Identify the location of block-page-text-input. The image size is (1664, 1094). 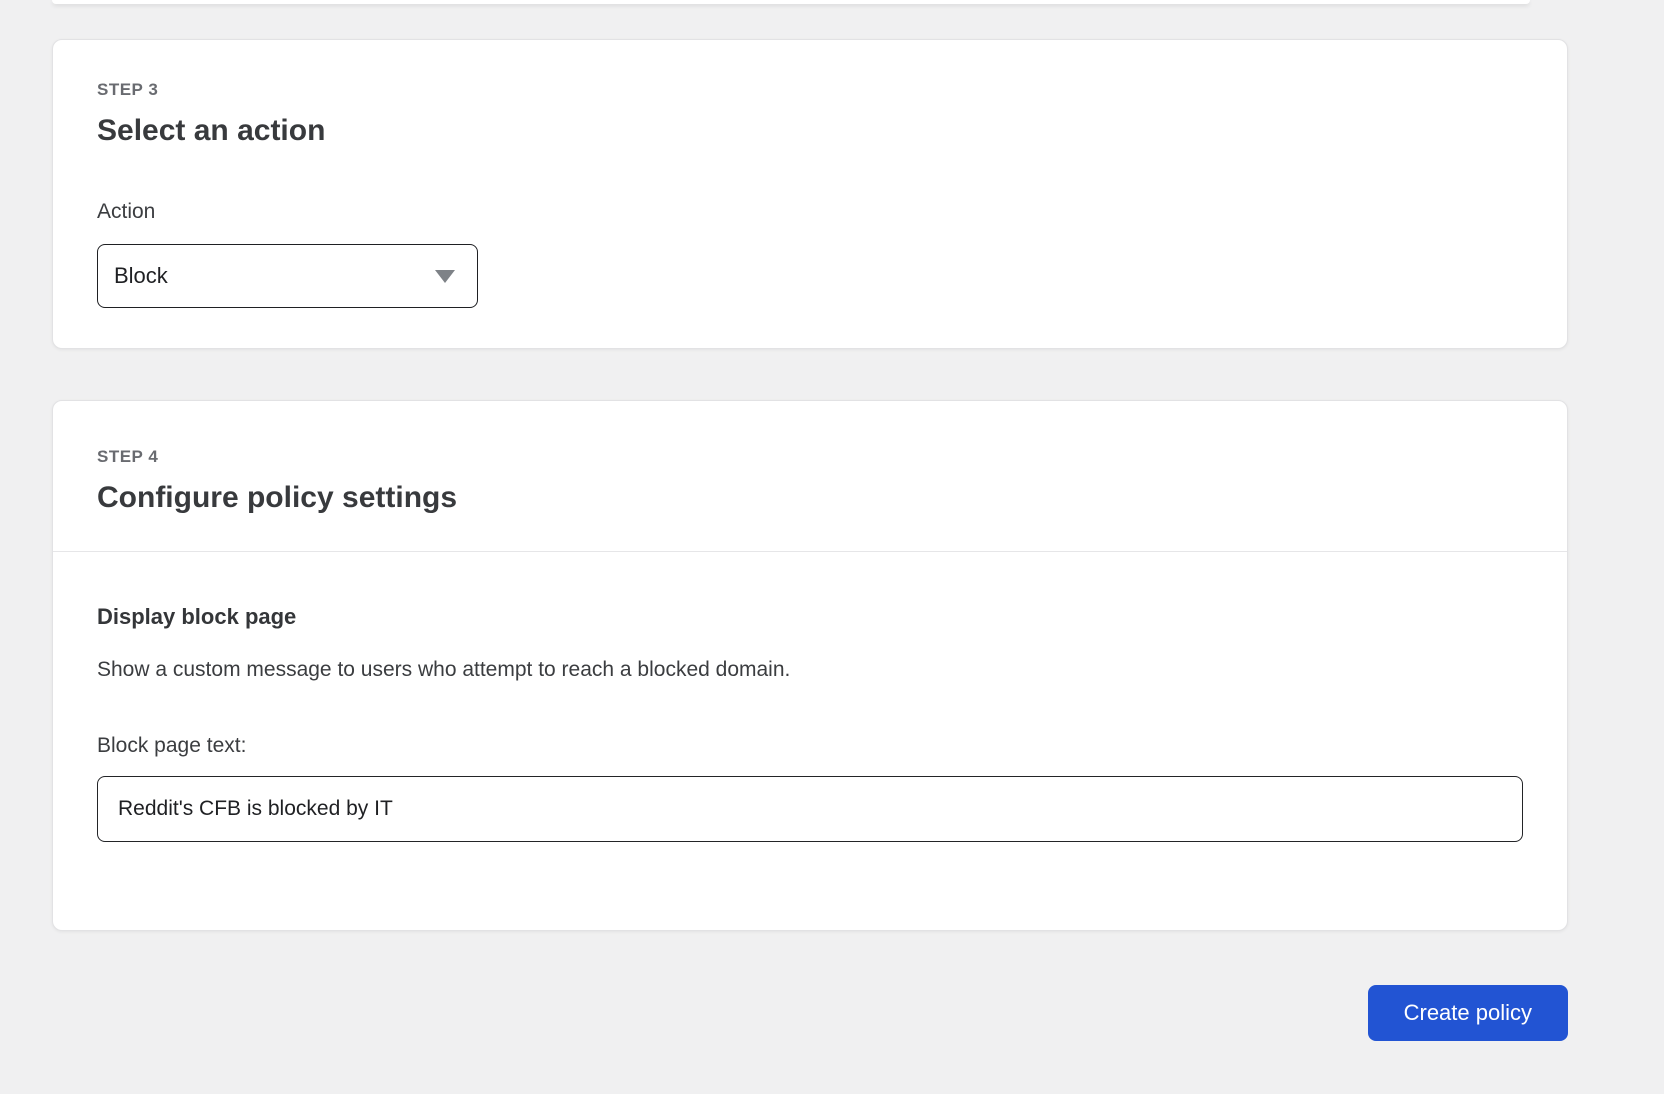
(810, 809).